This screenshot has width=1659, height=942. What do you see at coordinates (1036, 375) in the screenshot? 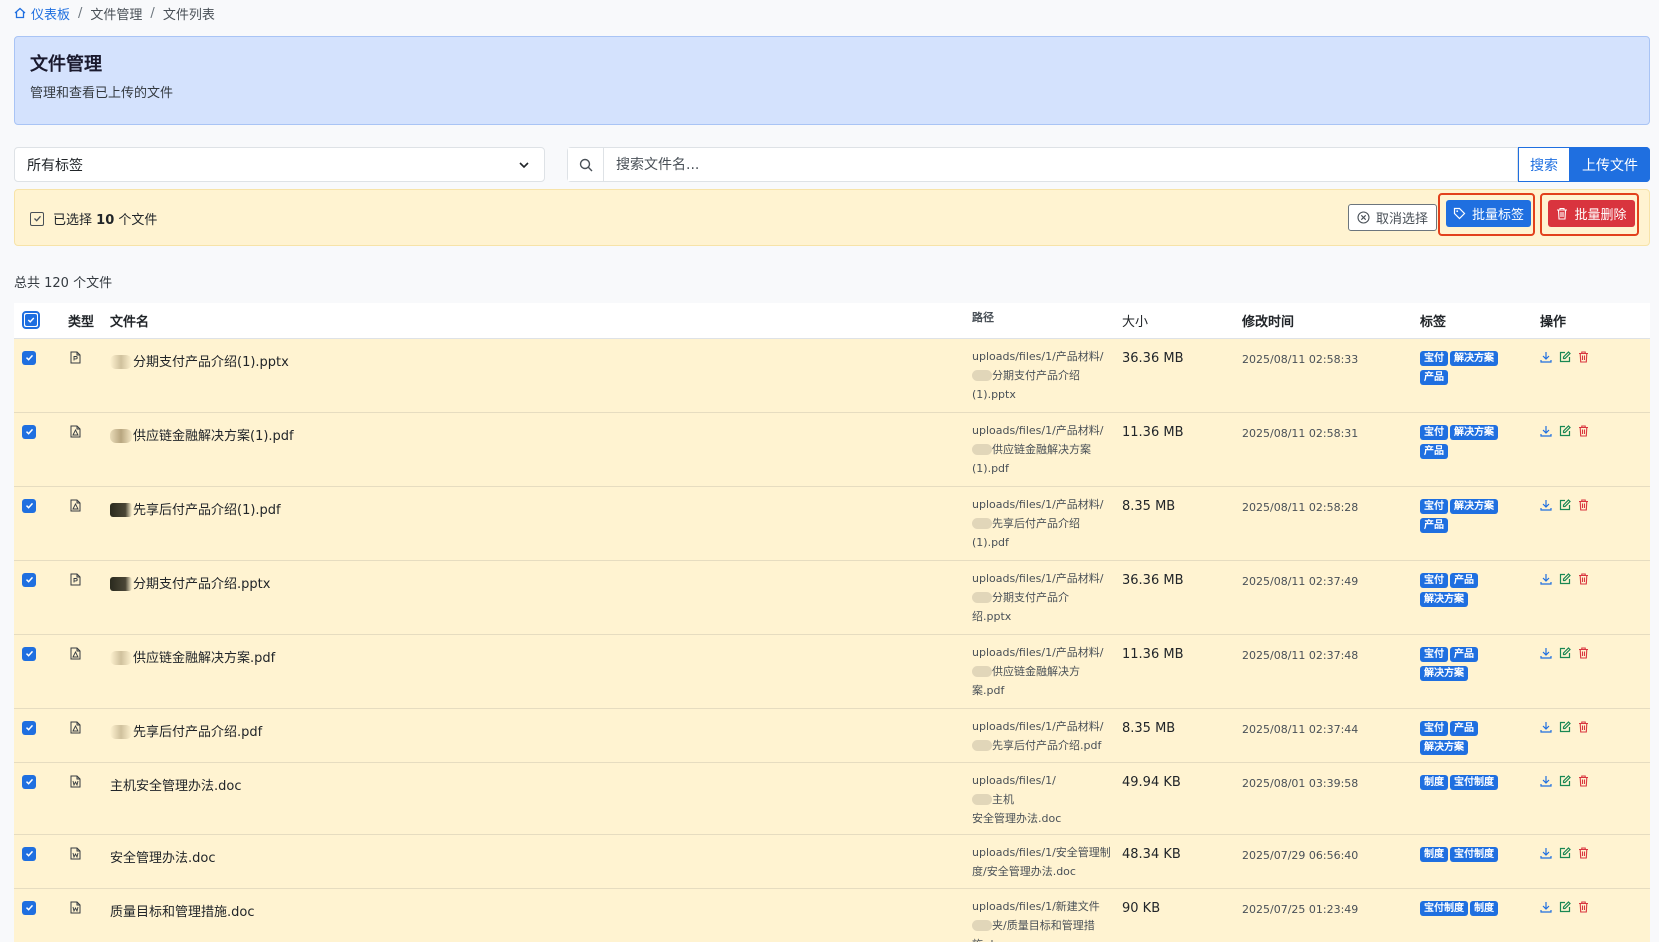
I see `file-path-b: 分期支付产品介绍` at bounding box center [1036, 375].